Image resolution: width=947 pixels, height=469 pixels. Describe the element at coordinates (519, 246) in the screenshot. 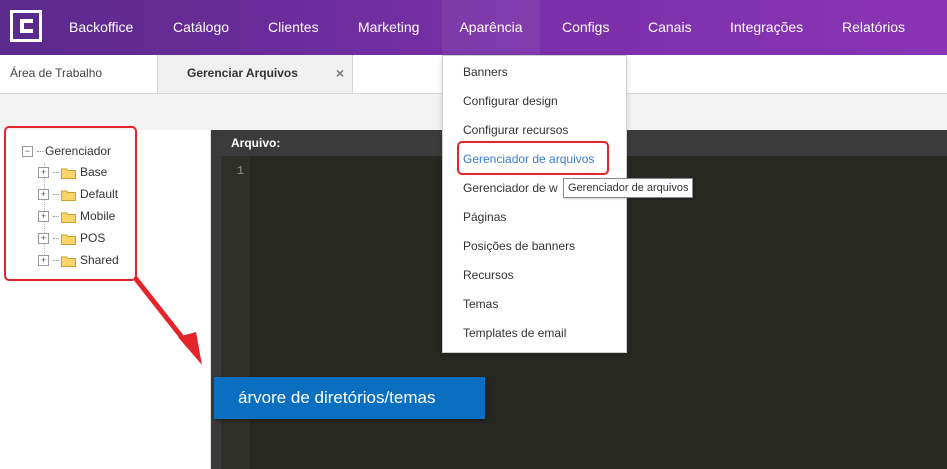

I see `menu-item-posicoes-de-banners: Posições de banners` at that location.